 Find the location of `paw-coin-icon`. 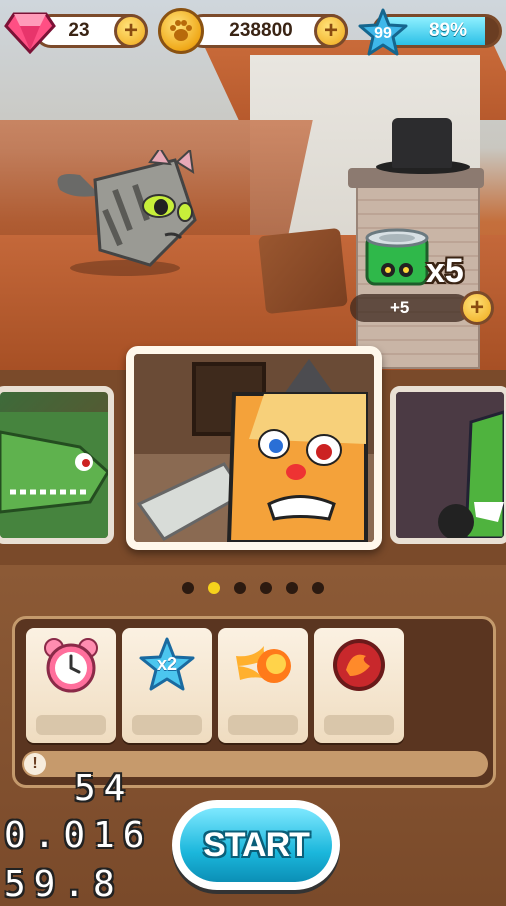

paw-coin-icon is located at coordinates (181, 31).